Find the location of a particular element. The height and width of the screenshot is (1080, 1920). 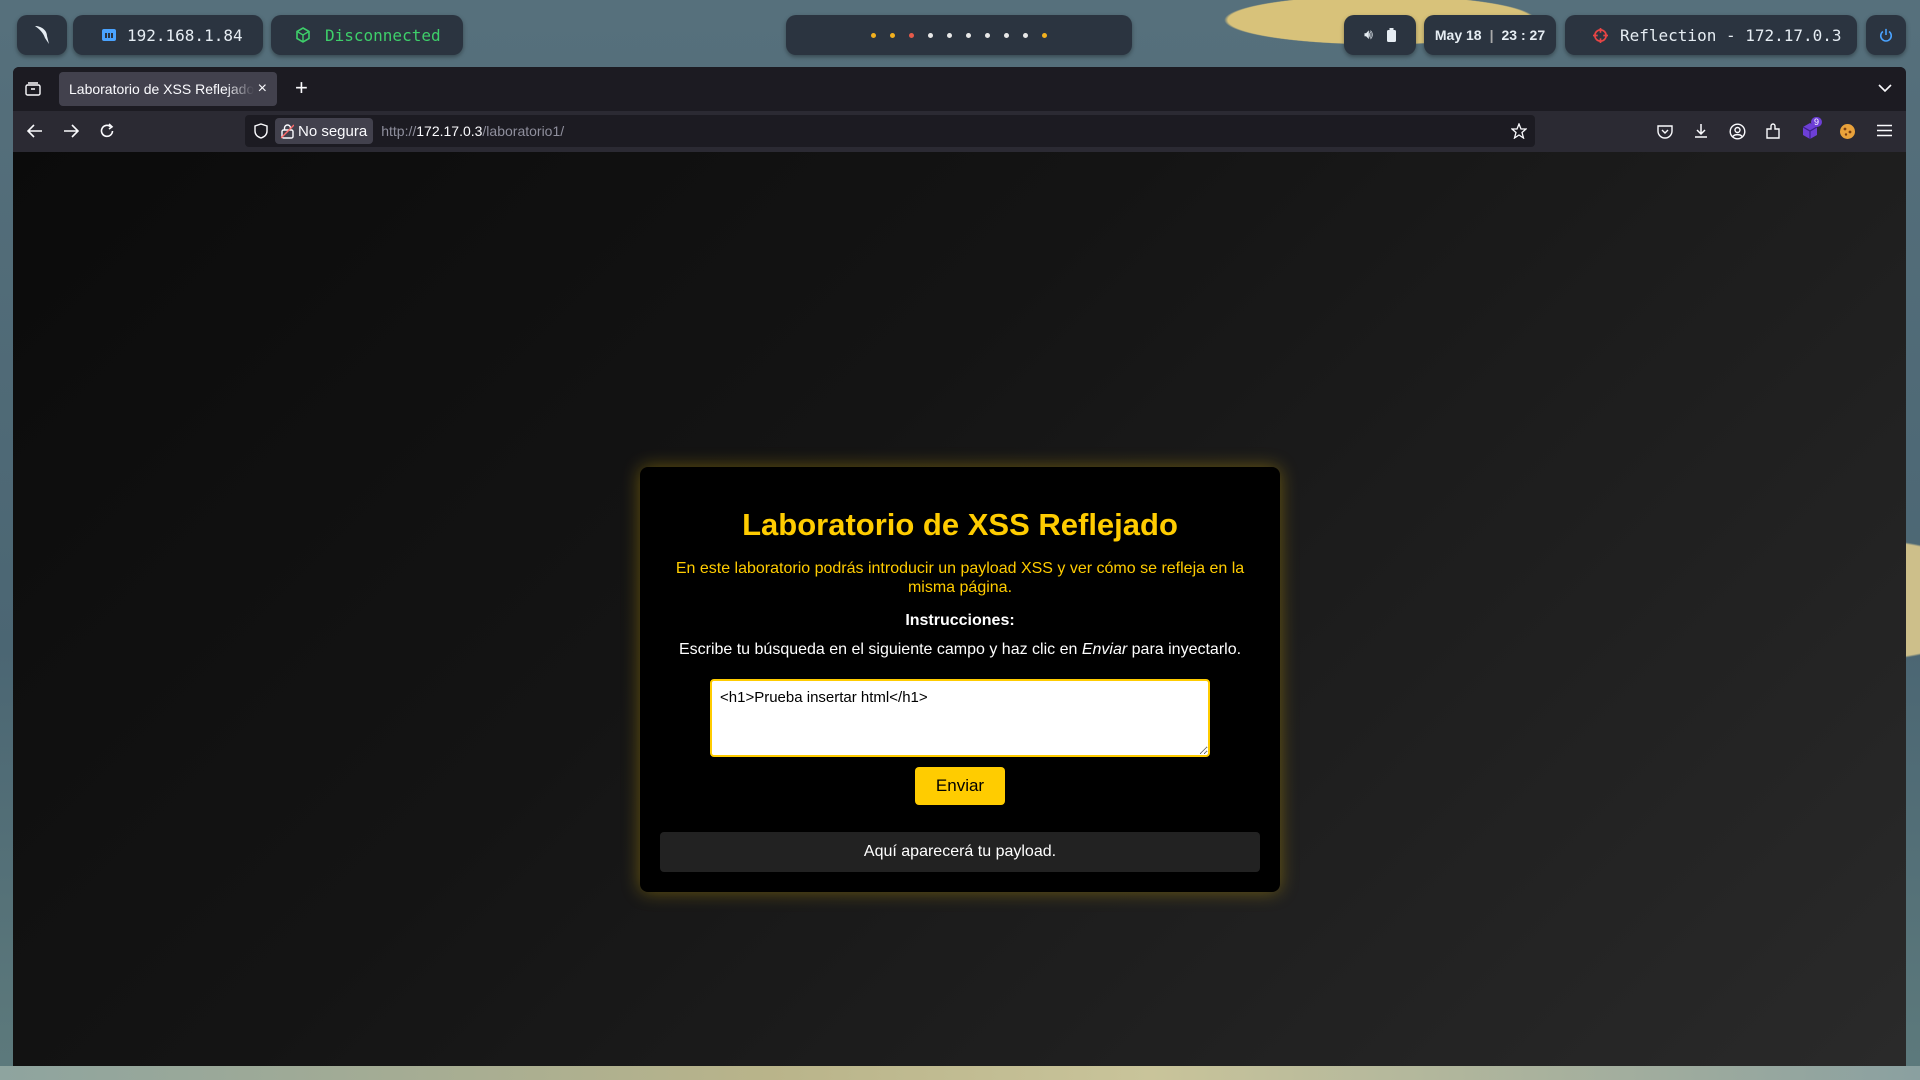

target-widget: Reflection - 172.17.0.3 is located at coordinates (1711, 35).